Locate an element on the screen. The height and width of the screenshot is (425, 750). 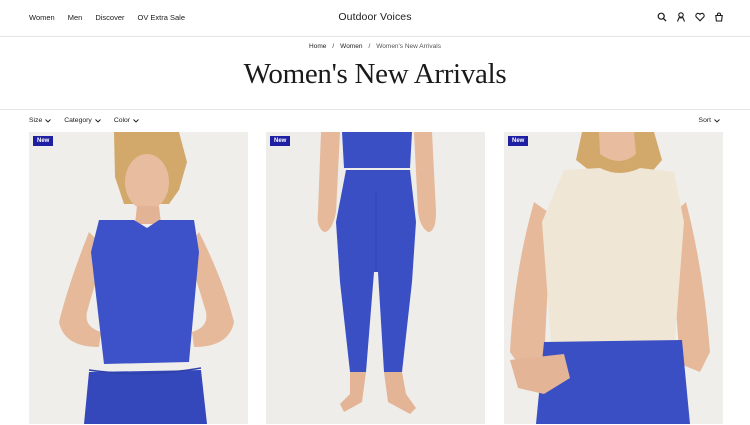
header-icons is located at coordinates (690, 17).